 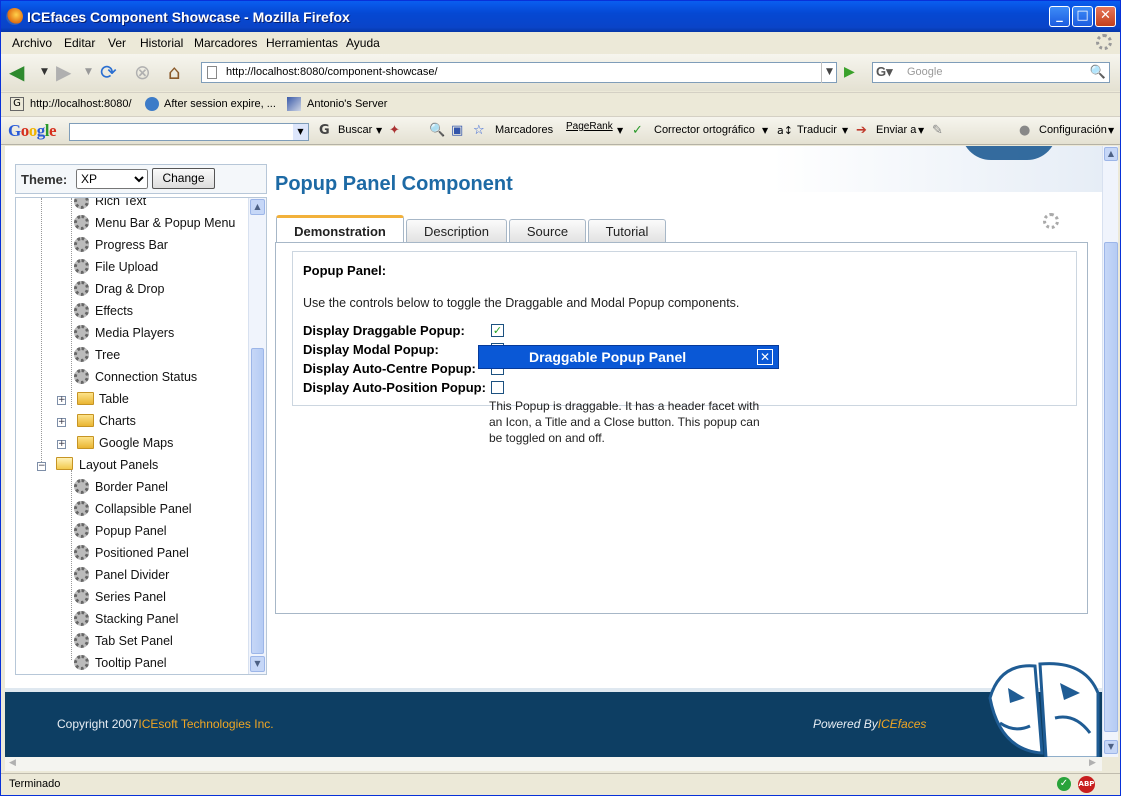 What do you see at coordinates (257, 501) in the screenshot?
I see `tree-scroll-thumb` at bounding box center [257, 501].